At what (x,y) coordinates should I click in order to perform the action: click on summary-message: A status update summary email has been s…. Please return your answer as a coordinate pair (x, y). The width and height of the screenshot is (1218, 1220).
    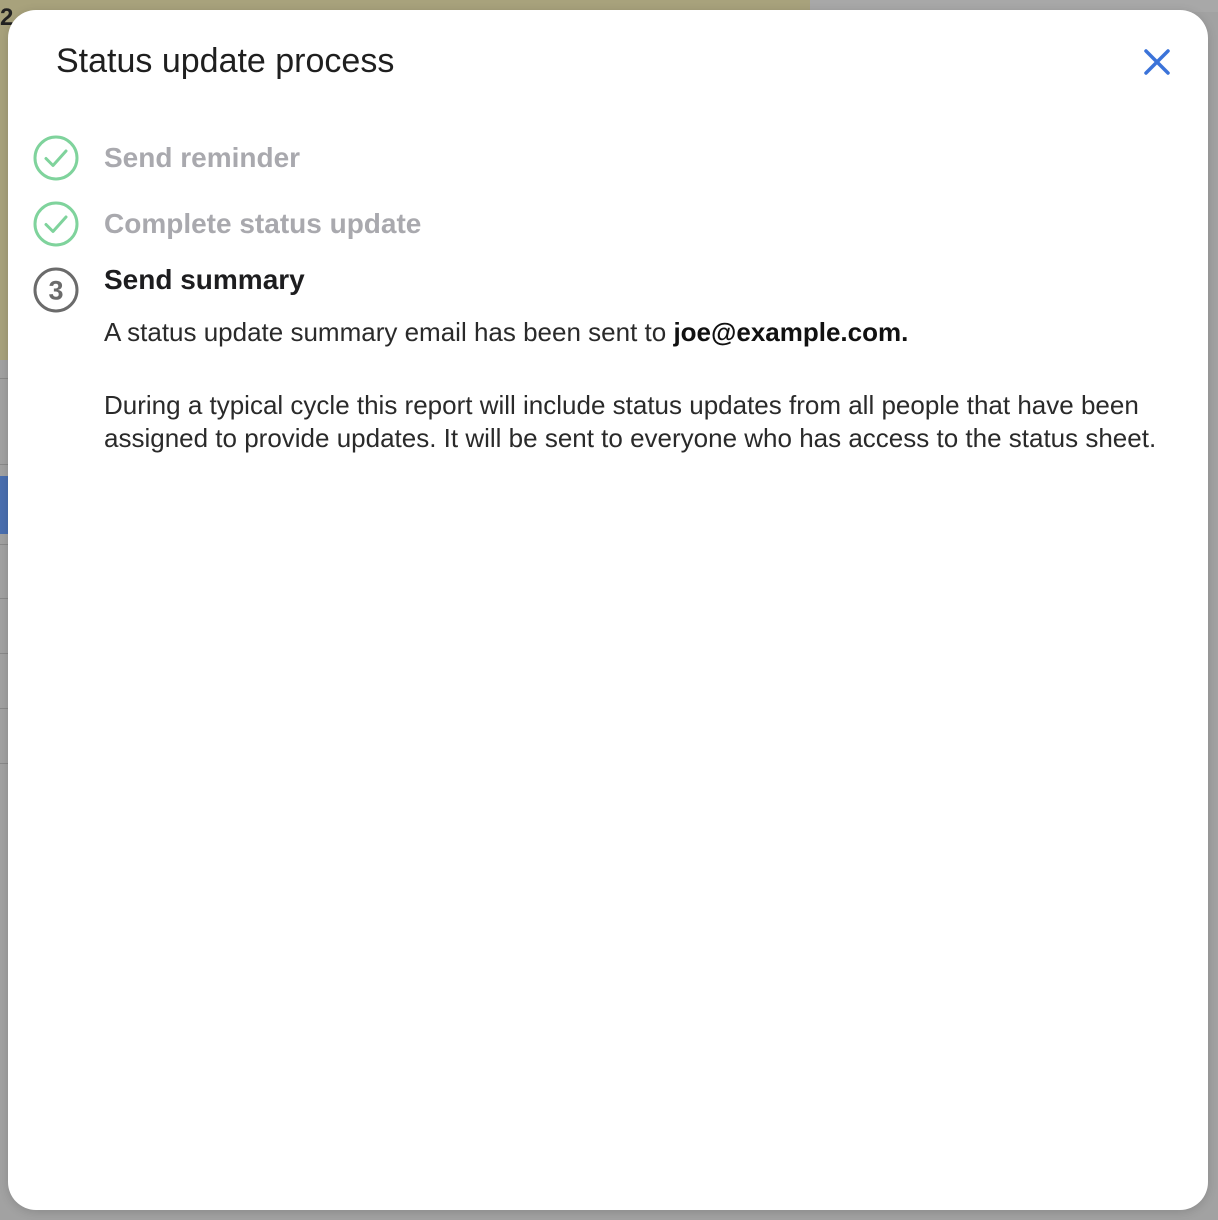
    Looking at the image, I should click on (639, 332).